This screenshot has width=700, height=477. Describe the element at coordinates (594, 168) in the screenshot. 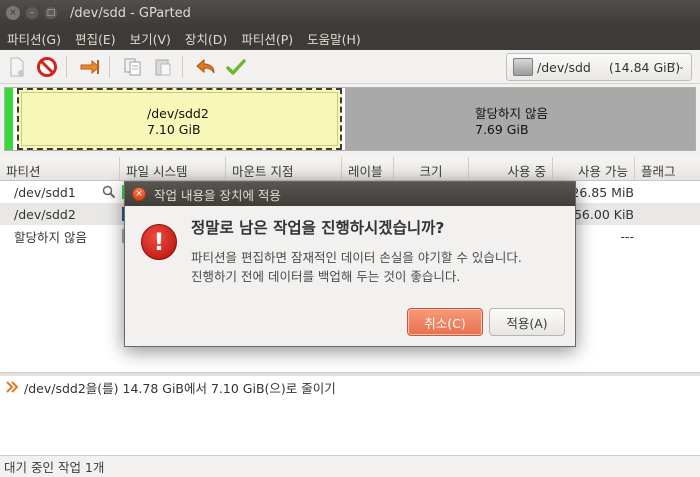

I see `column-header-unused: 사용 가능` at that location.